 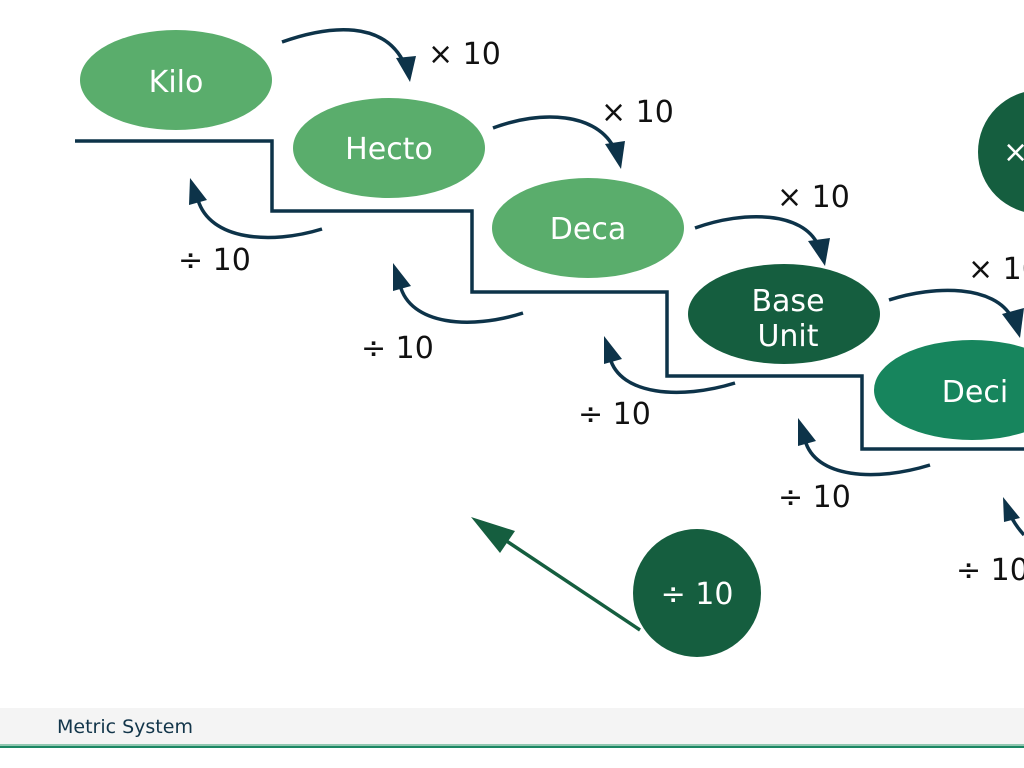 I want to click on unit-deca-label: Deca, so click(x=588, y=229).